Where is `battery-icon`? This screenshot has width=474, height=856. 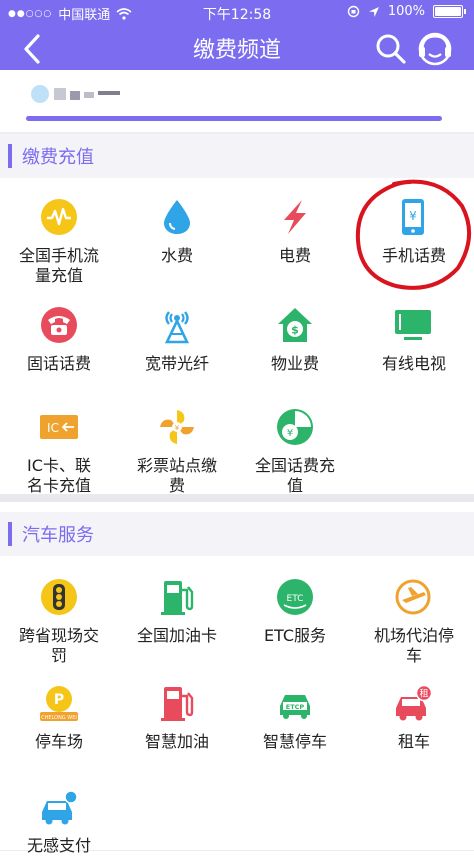
battery-icon is located at coordinates (448, 11).